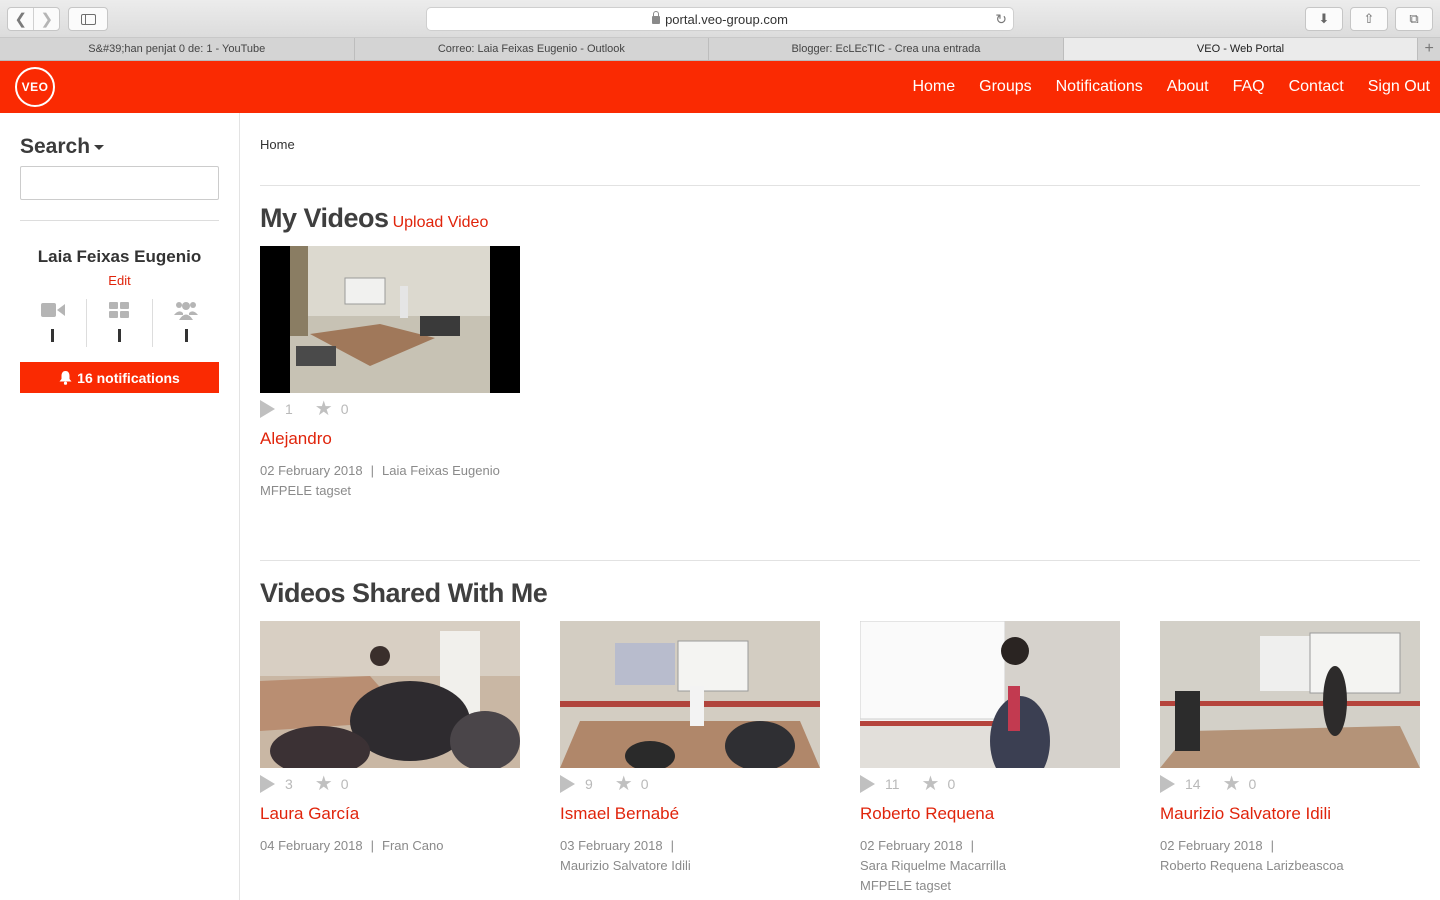 The height and width of the screenshot is (900, 1440). I want to click on users-icon, so click(186, 310).